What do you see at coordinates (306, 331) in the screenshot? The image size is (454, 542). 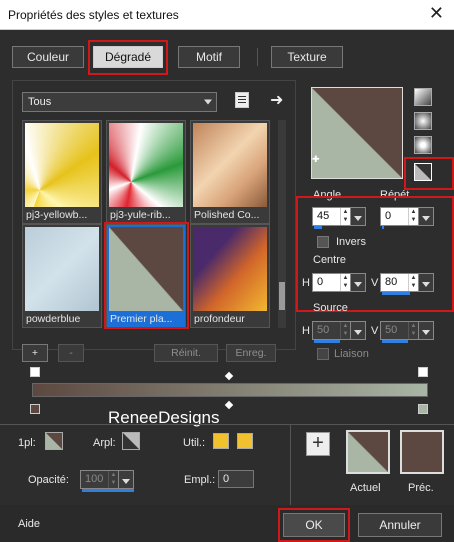 I see `source-h-label: H` at bounding box center [306, 331].